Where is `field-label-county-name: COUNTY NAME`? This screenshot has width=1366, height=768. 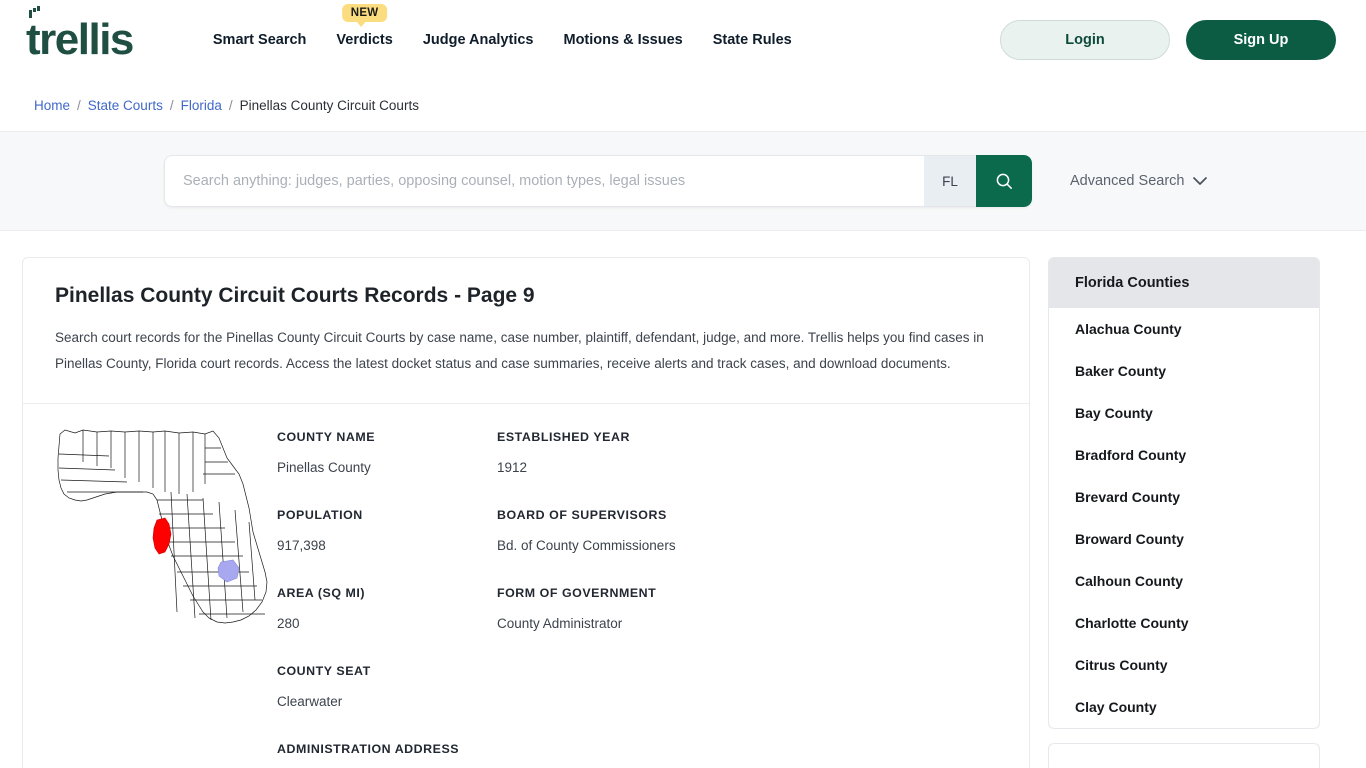 field-label-county-name: COUNTY NAME is located at coordinates (326, 437).